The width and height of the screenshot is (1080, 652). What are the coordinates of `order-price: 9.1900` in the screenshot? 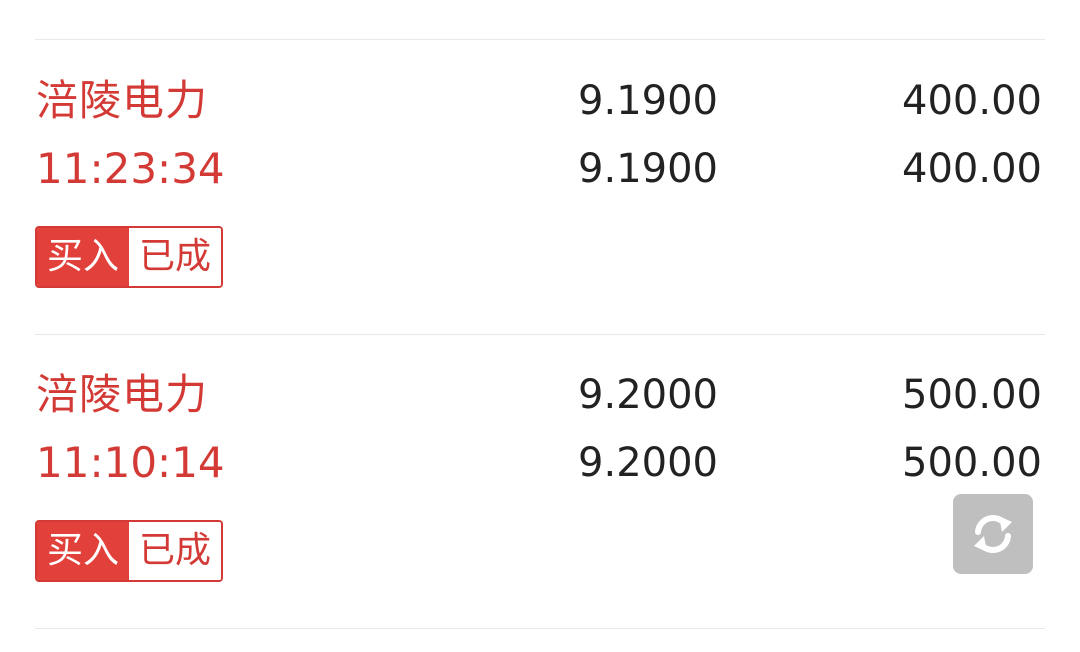 It's located at (648, 101).